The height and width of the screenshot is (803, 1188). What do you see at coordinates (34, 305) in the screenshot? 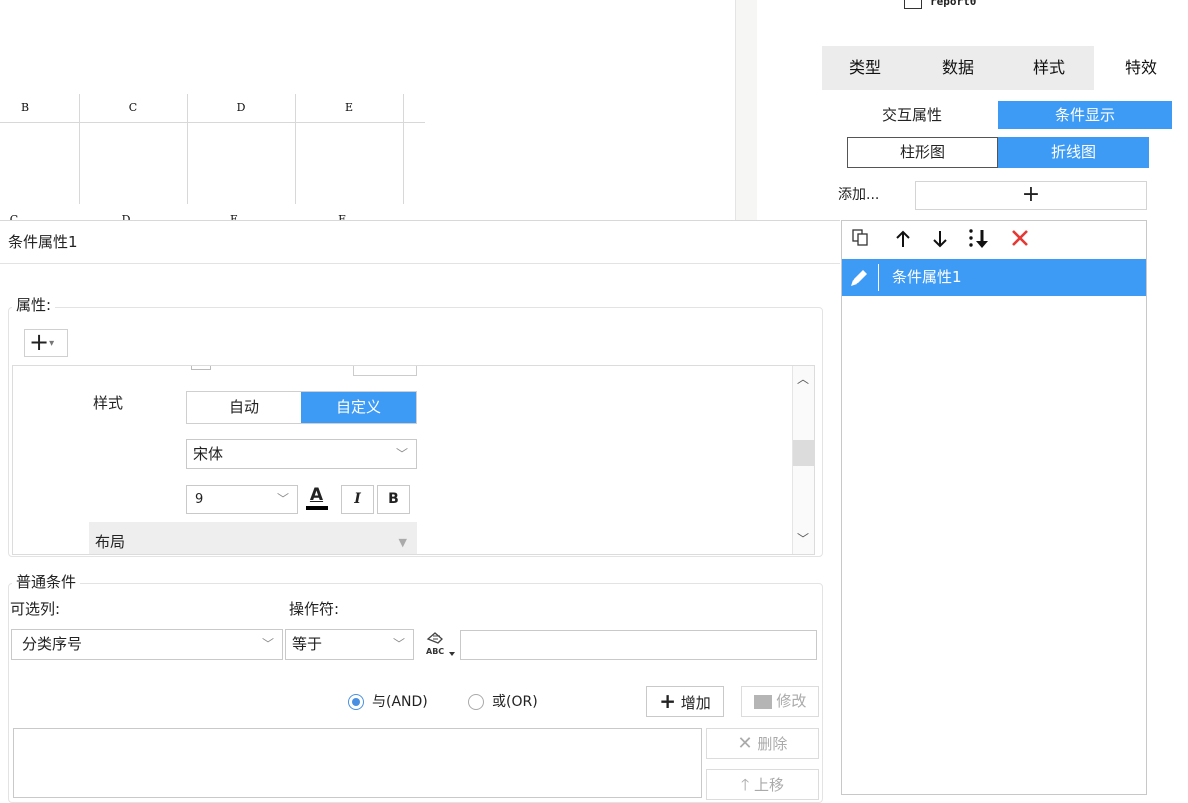
I see `attribute-group-label: 属性:` at bounding box center [34, 305].